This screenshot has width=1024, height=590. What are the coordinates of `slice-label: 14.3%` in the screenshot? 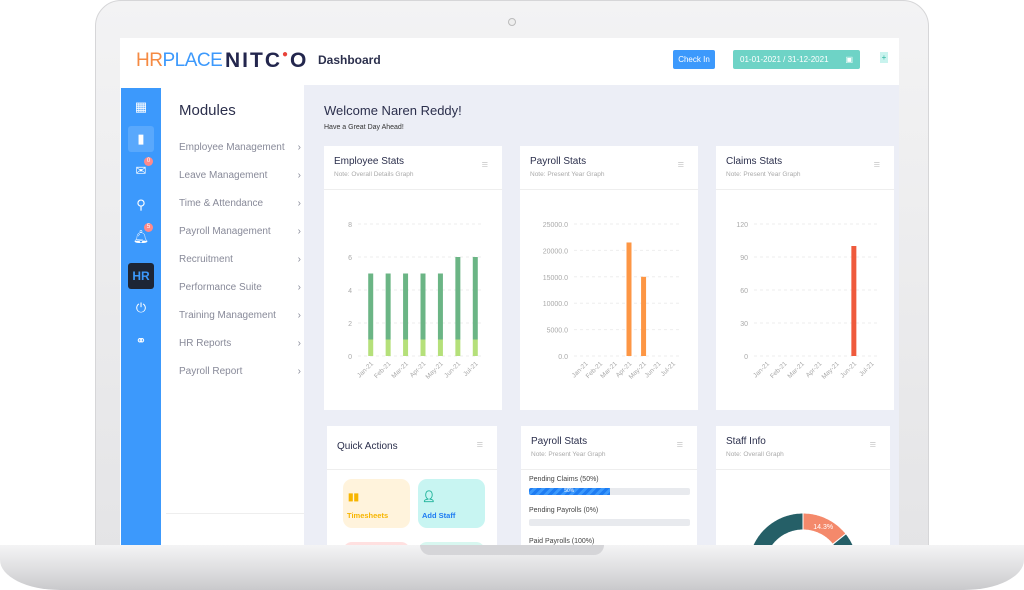 It's located at (823, 527).